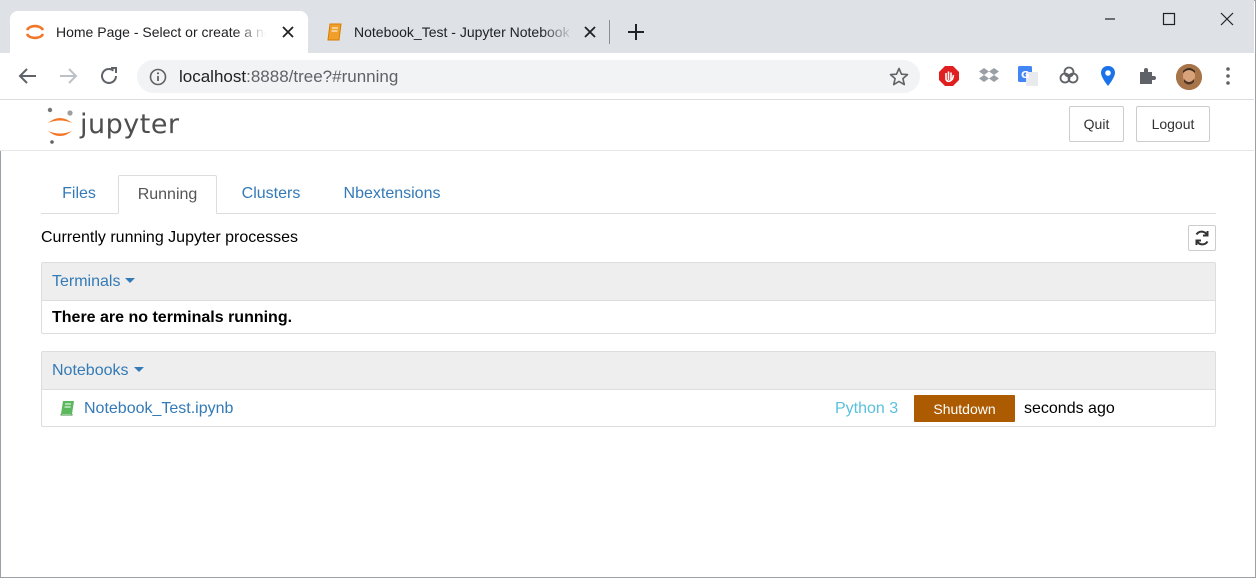 The image size is (1256, 578). I want to click on refresh-icon, so click(1202, 238).